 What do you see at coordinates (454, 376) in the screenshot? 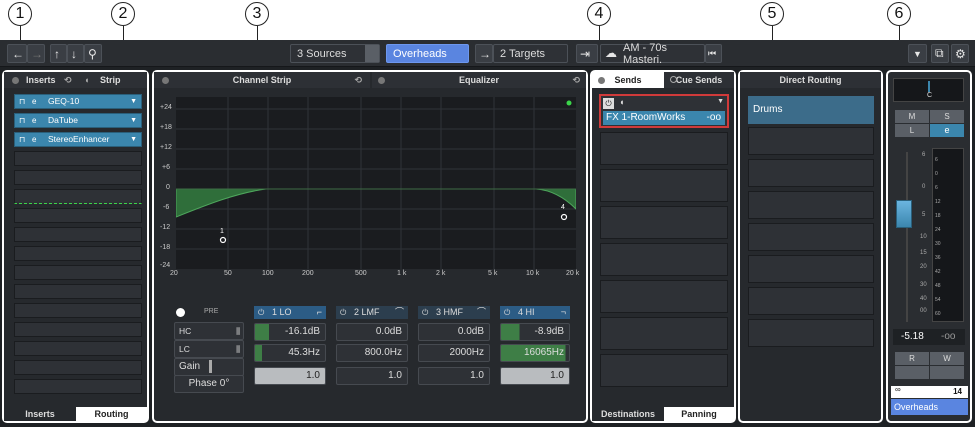
I see `band-3-q: 1.0` at bounding box center [454, 376].